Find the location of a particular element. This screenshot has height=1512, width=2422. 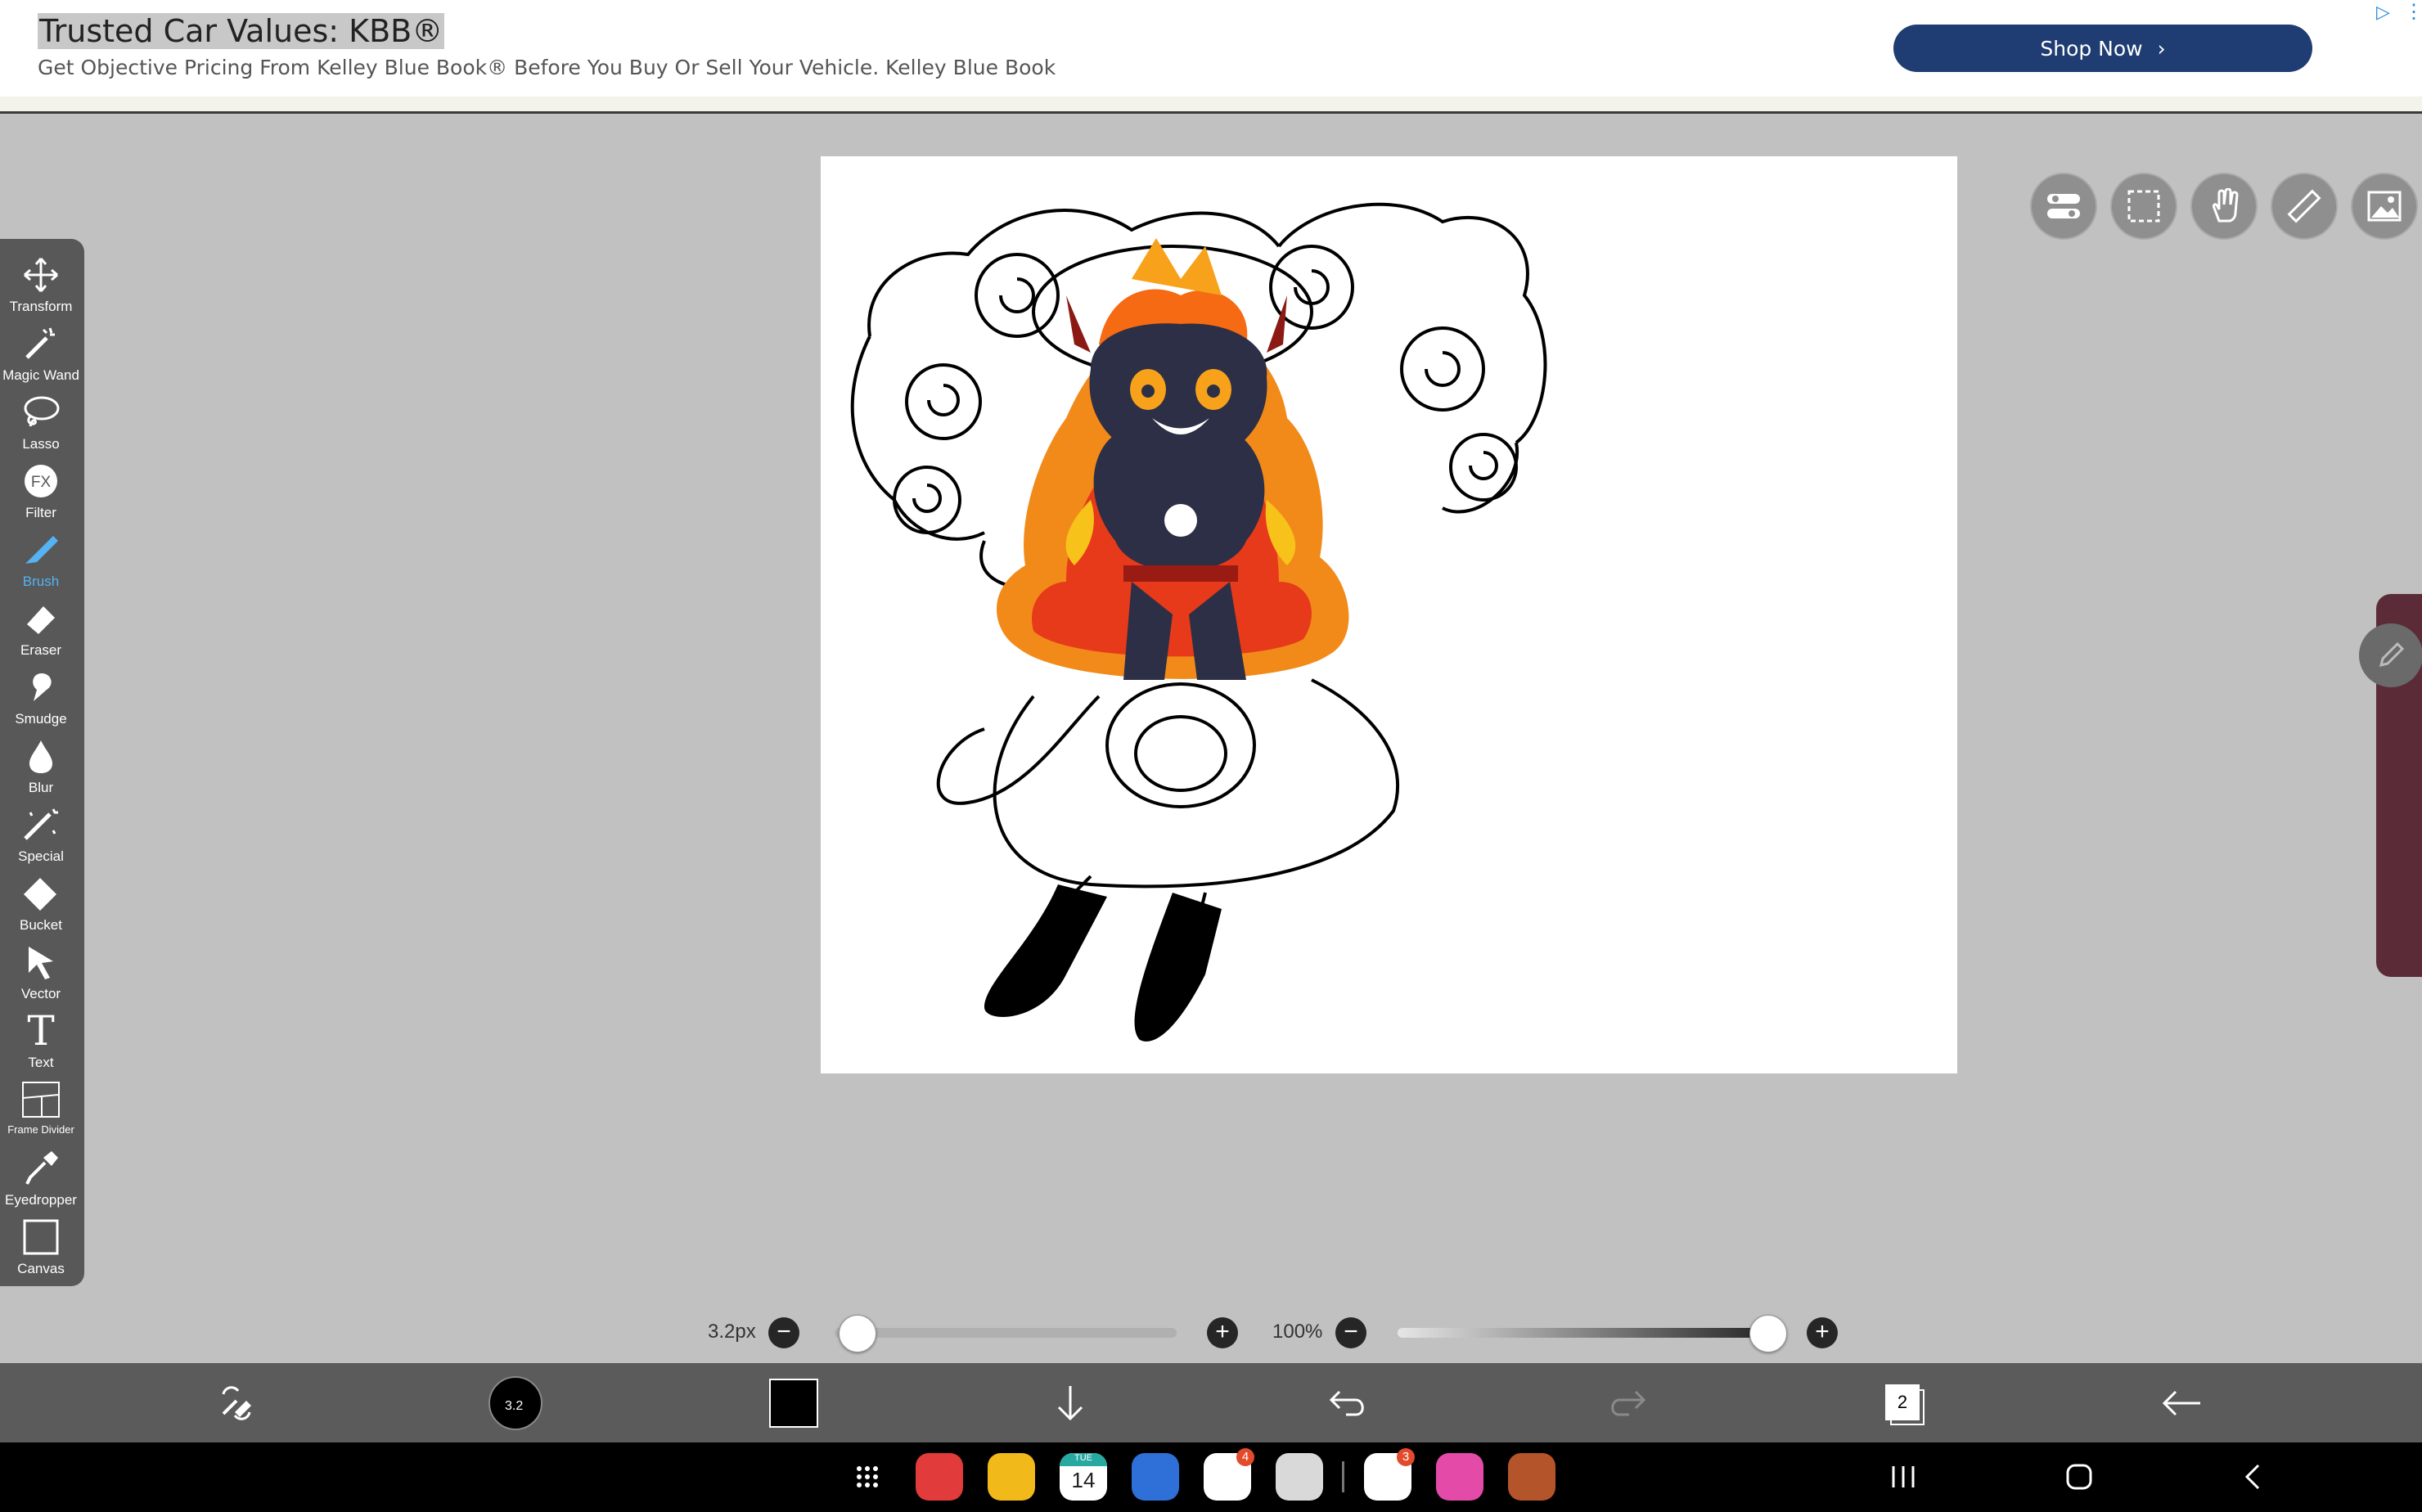

tool-label: Eyedropper is located at coordinates (41, 1200).